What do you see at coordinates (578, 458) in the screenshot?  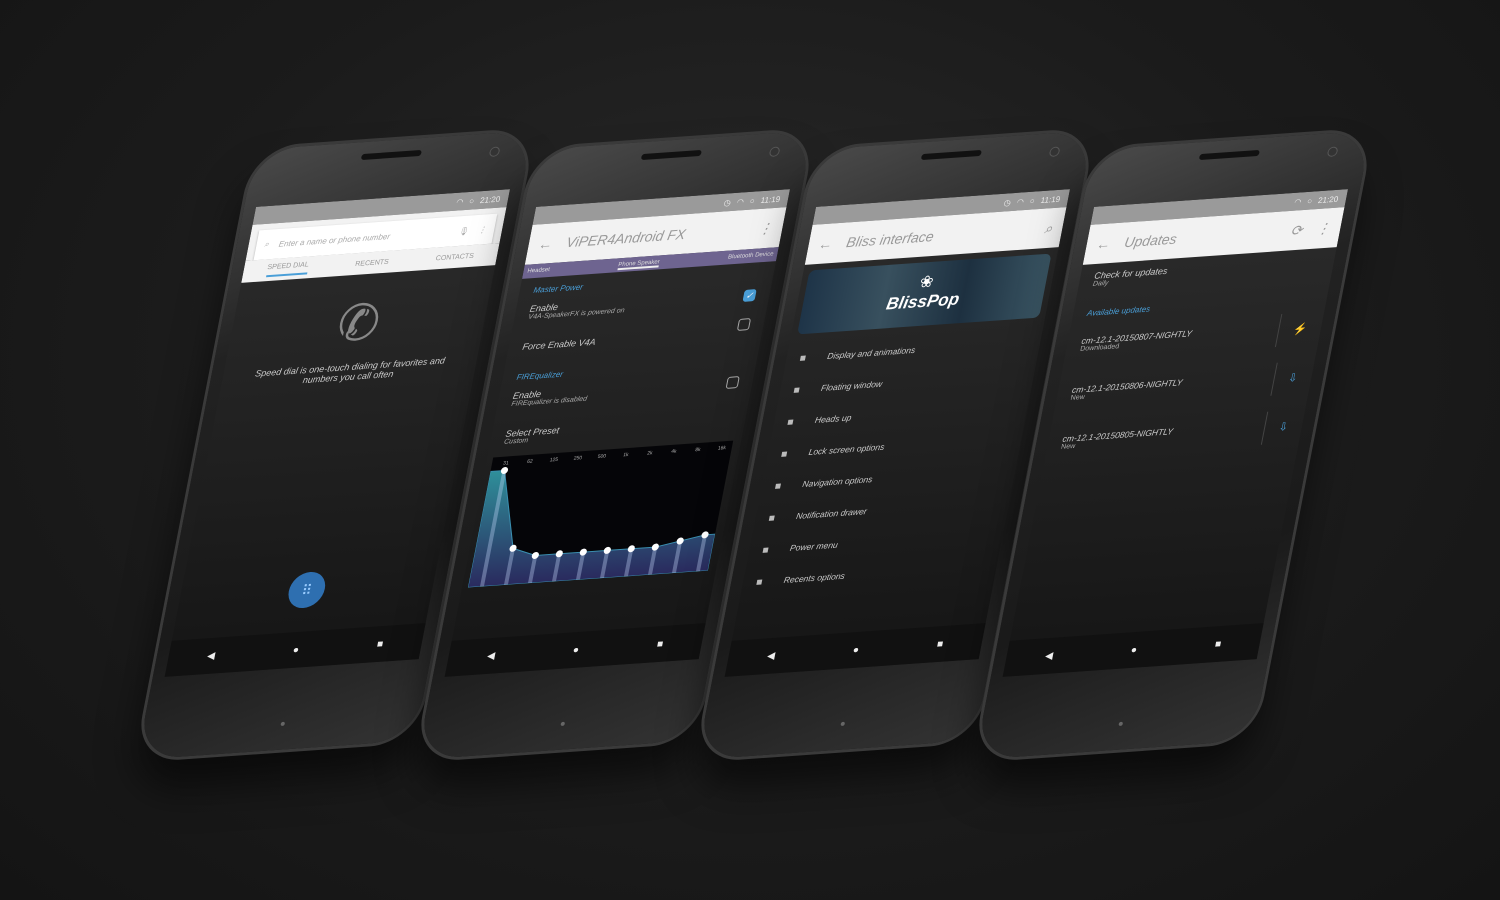 I see `eq-band-label: 250` at bounding box center [578, 458].